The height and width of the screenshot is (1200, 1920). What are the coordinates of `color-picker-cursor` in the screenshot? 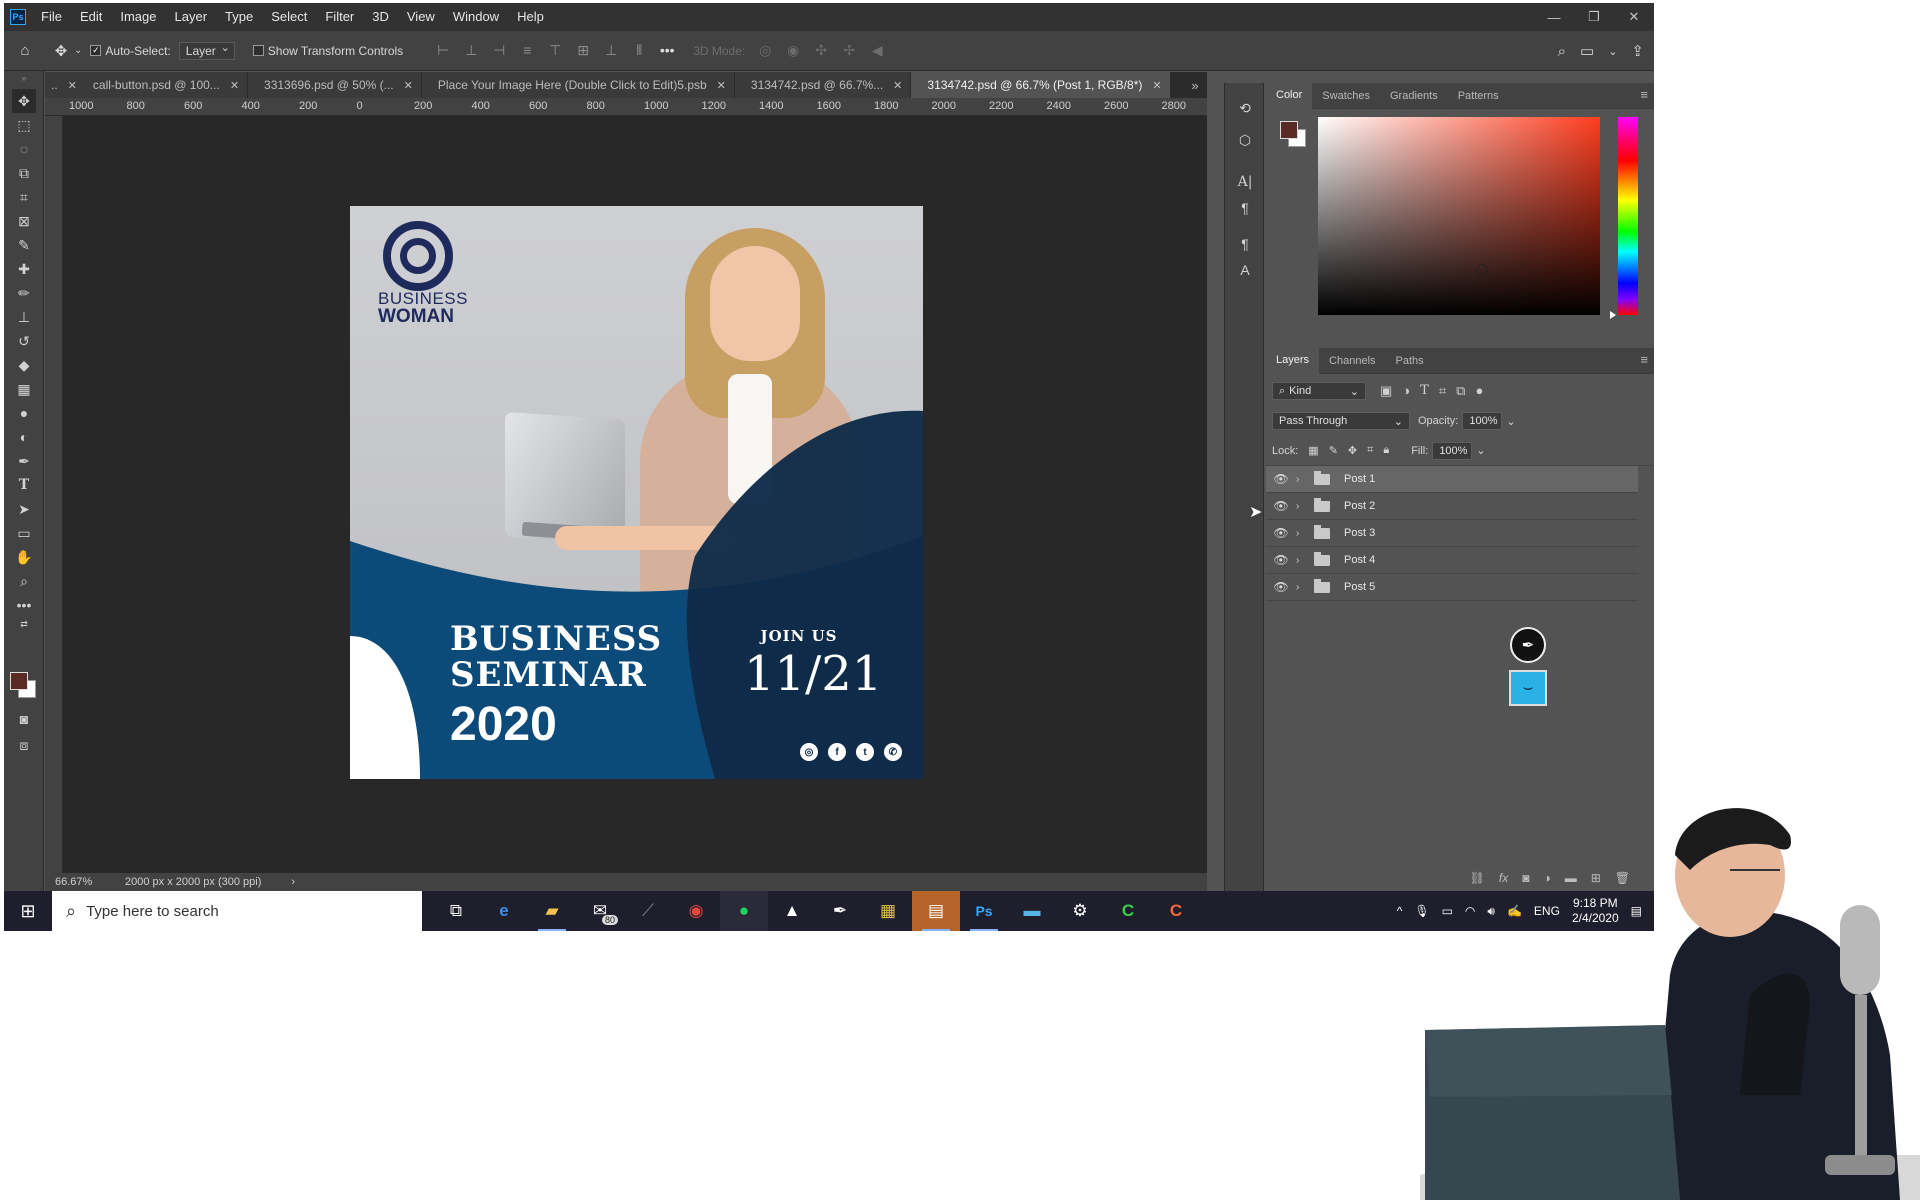 It's located at (1482, 270).